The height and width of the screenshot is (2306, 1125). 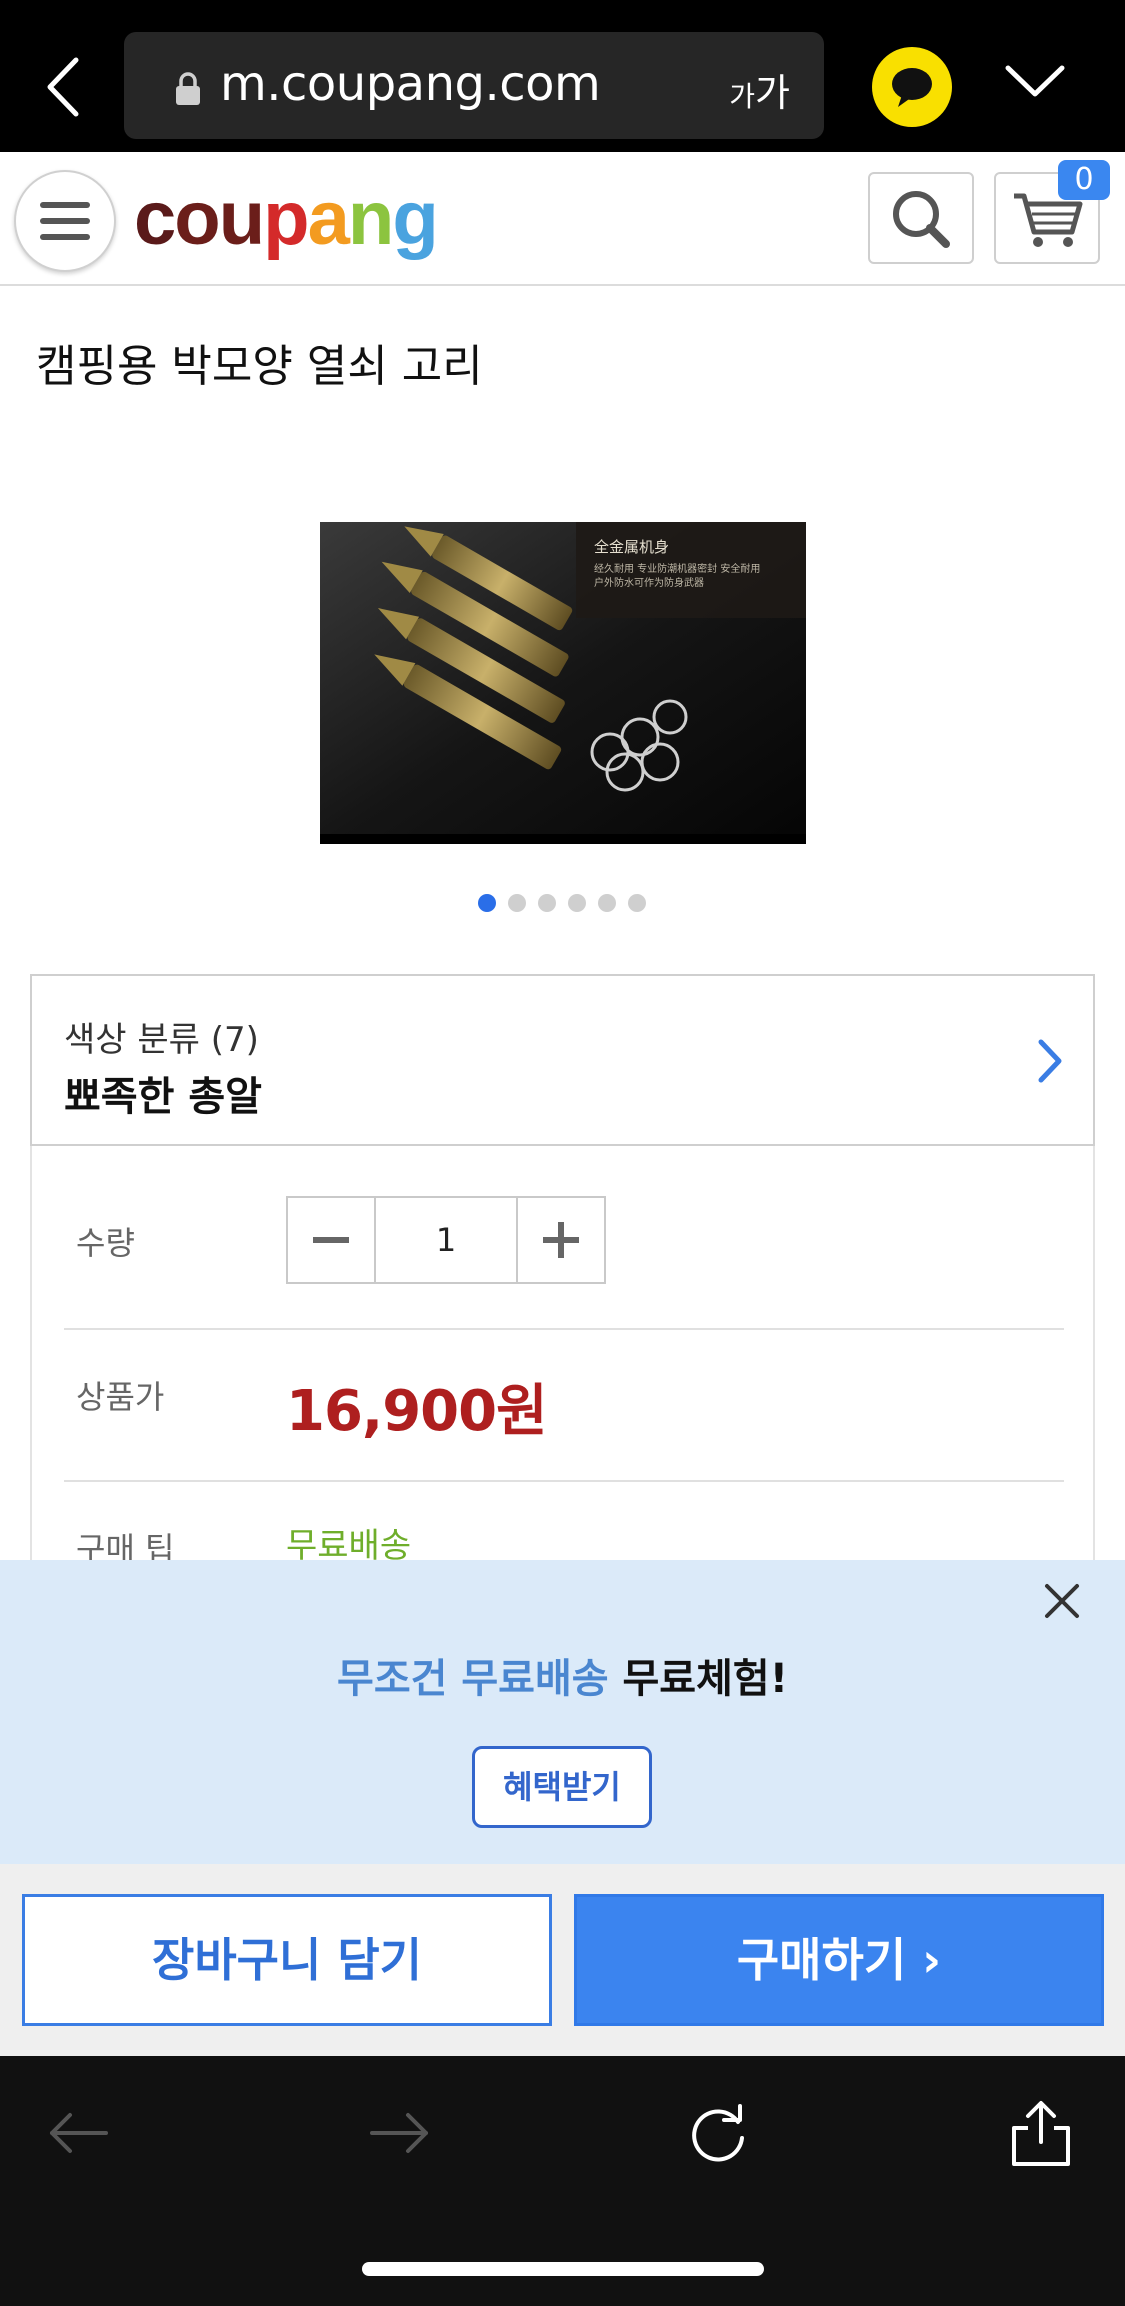 I want to click on coupang-logo: coupang, so click(x=286, y=219).